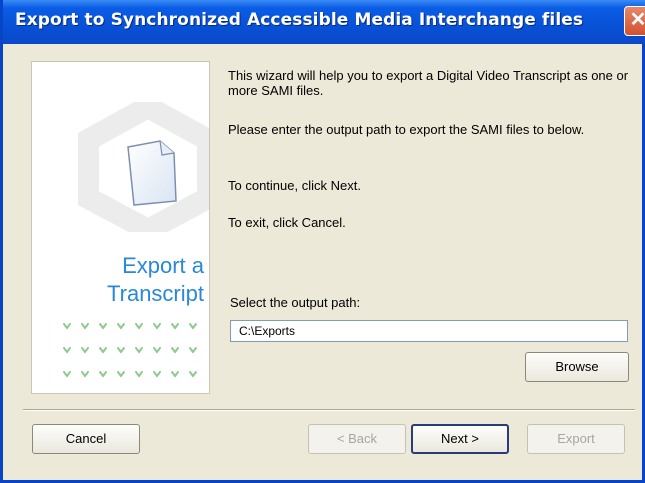  I want to click on close-button: ✕, so click(634, 21).